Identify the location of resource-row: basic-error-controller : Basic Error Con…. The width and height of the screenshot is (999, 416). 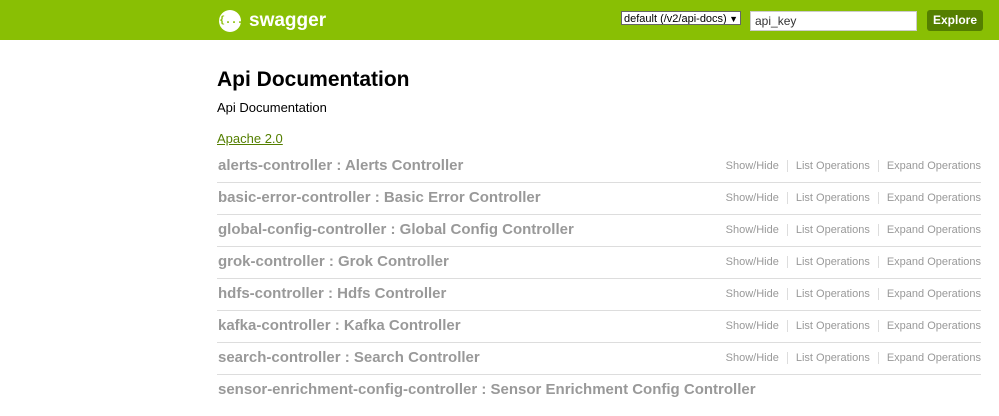
(599, 199).